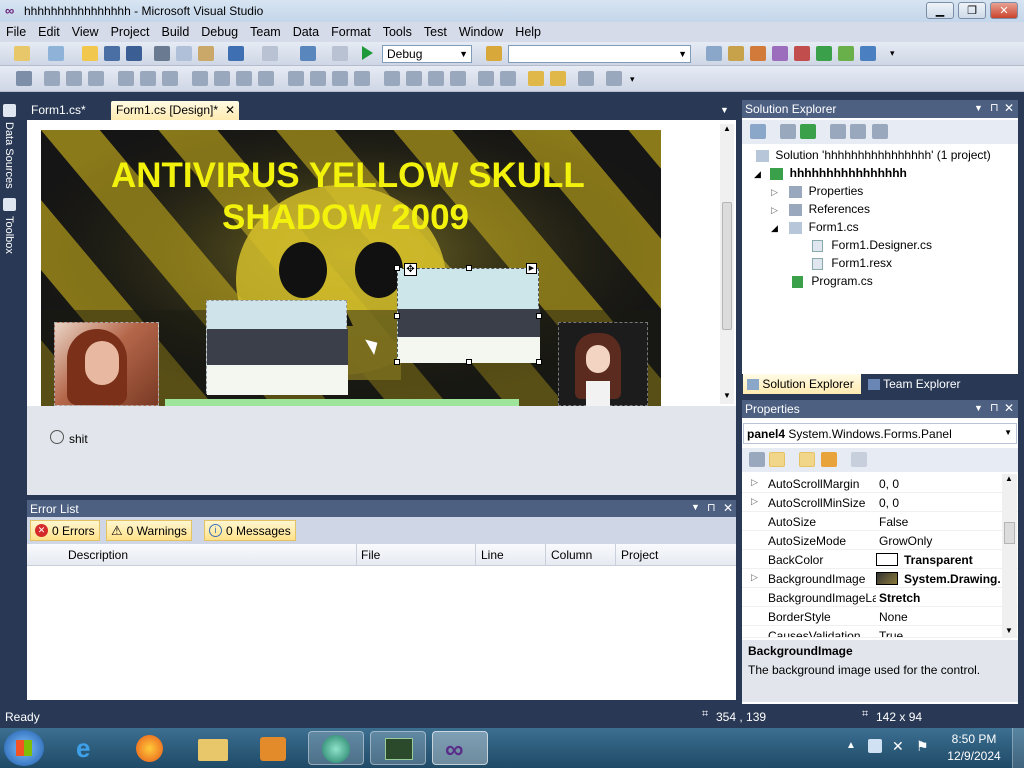  Describe the element at coordinates (780, 53) in the screenshot. I see `toolbox-icon` at that location.